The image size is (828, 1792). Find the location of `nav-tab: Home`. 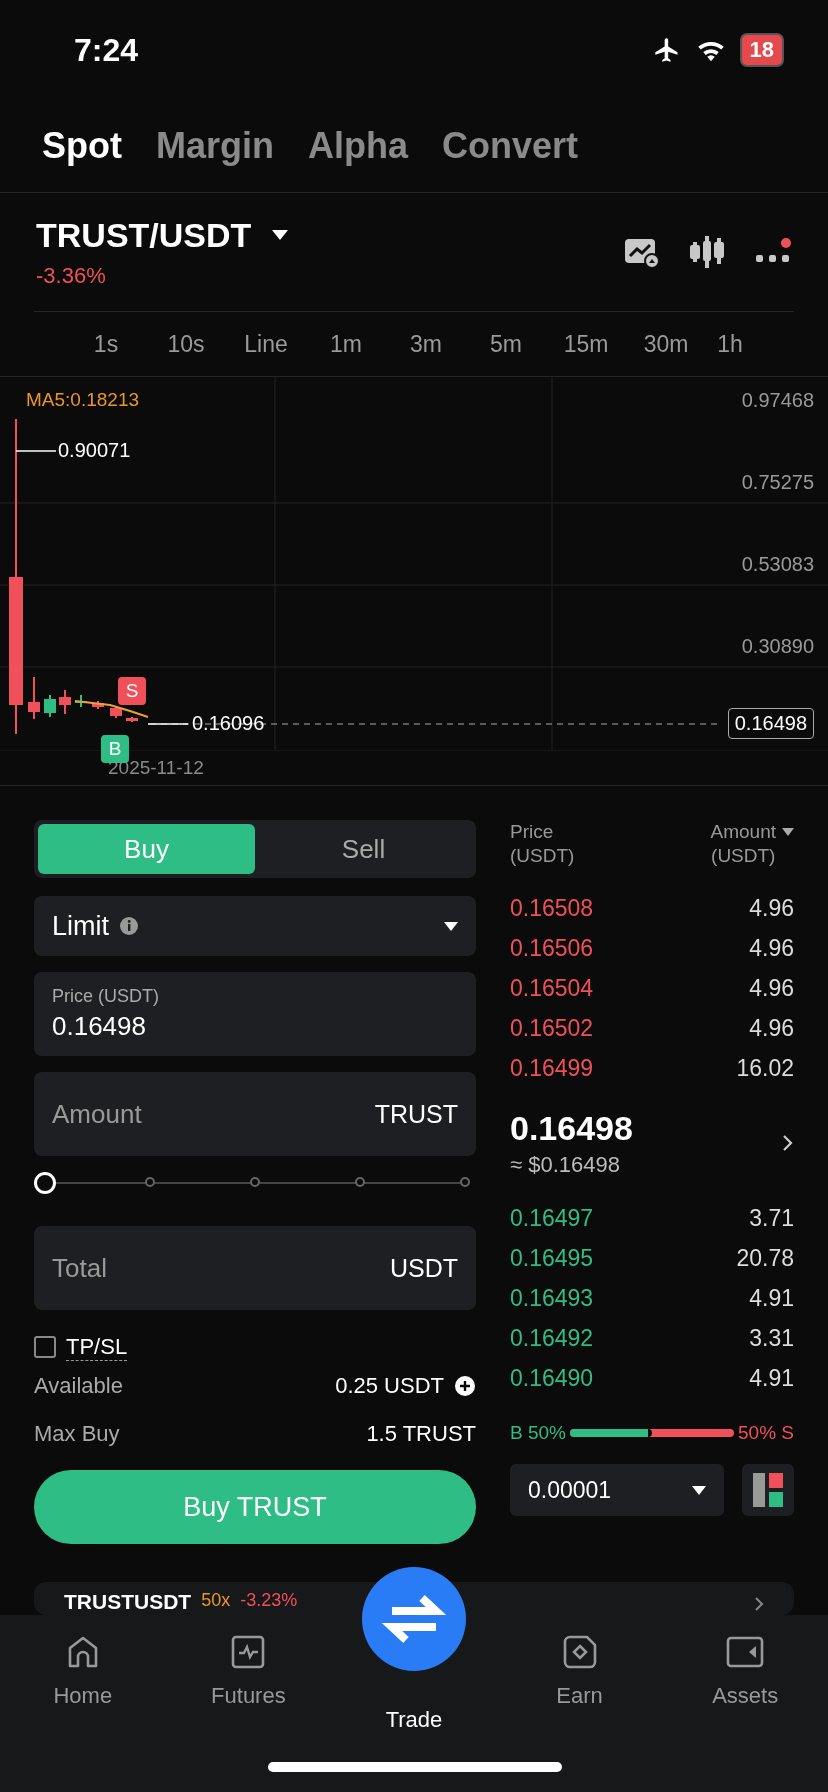

nav-tab: Home is located at coordinates (83, 1683).